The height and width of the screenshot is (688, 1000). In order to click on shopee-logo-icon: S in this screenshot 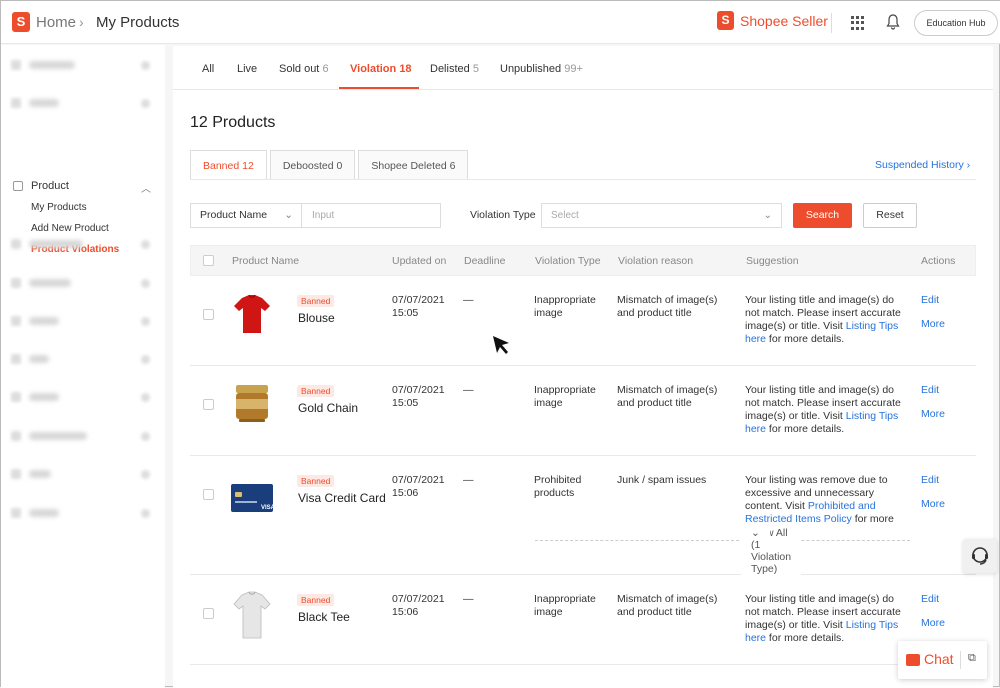, I will do `click(21, 22)`.